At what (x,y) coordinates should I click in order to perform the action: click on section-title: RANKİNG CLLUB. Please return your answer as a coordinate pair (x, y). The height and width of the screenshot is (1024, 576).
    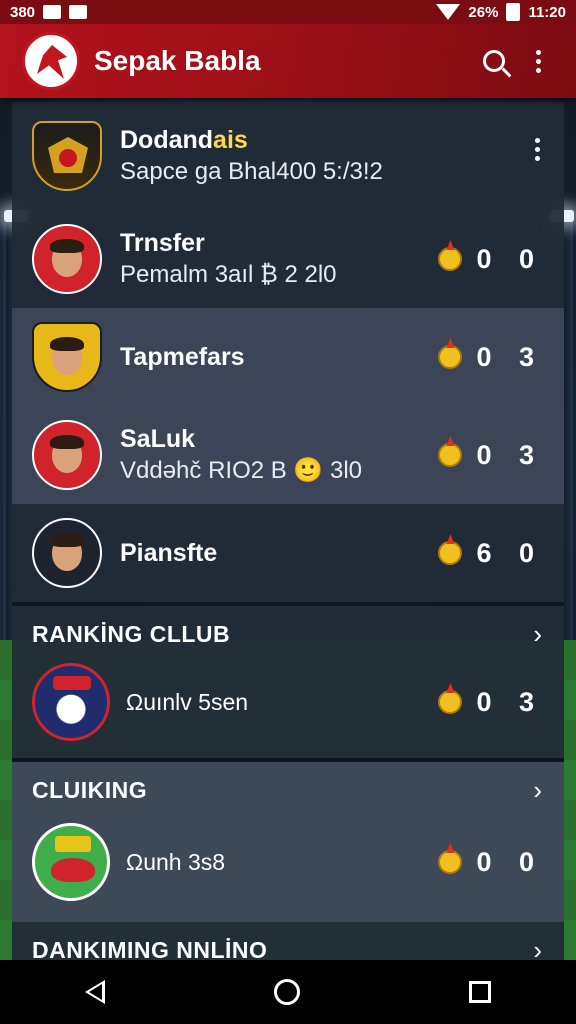
    Looking at the image, I should click on (131, 633).